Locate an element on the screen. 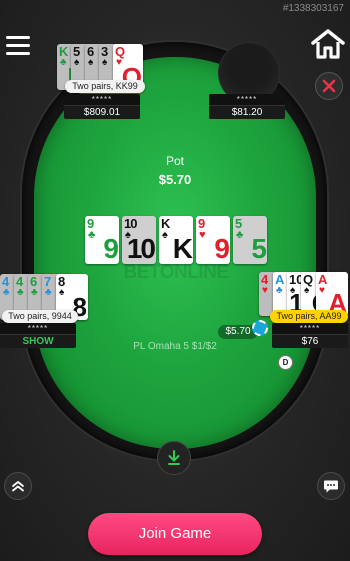 The height and width of the screenshot is (561, 350). playing-card: 10♠10 is located at coordinates (139, 240).